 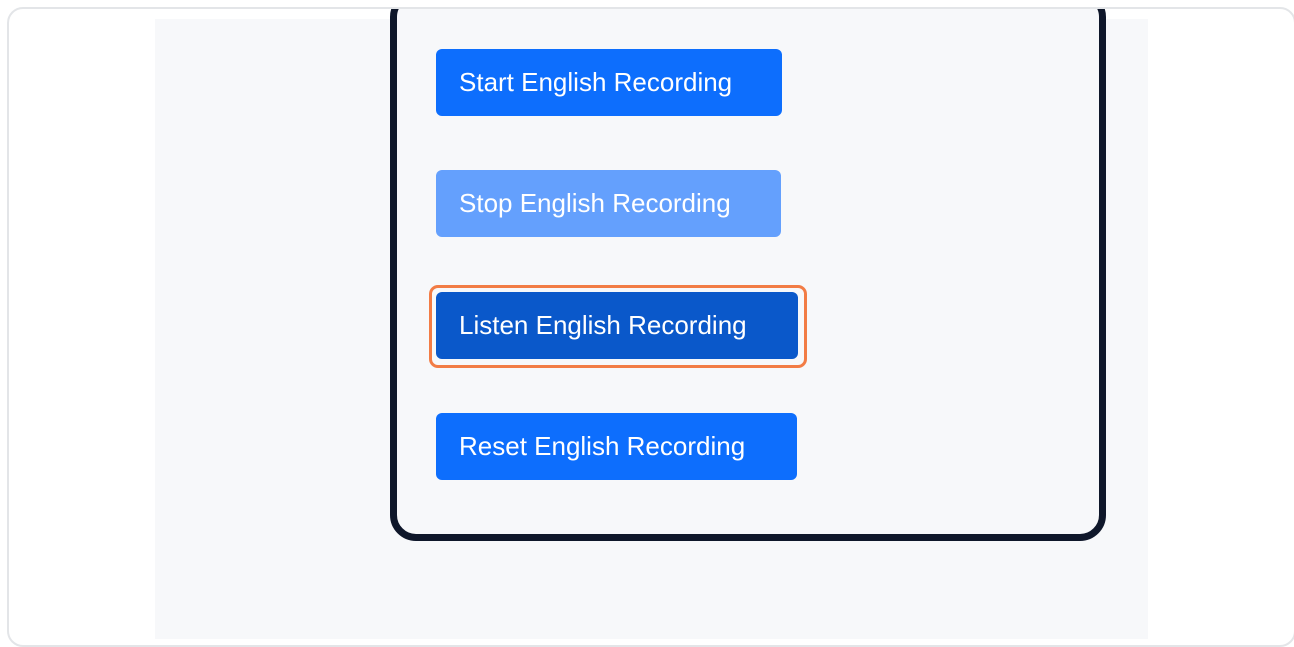 What do you see at coordinates (617, 325) in the screenshot?
I see `listen-english-recording-button: Listen English Recording` at bounding box center [617, 325].